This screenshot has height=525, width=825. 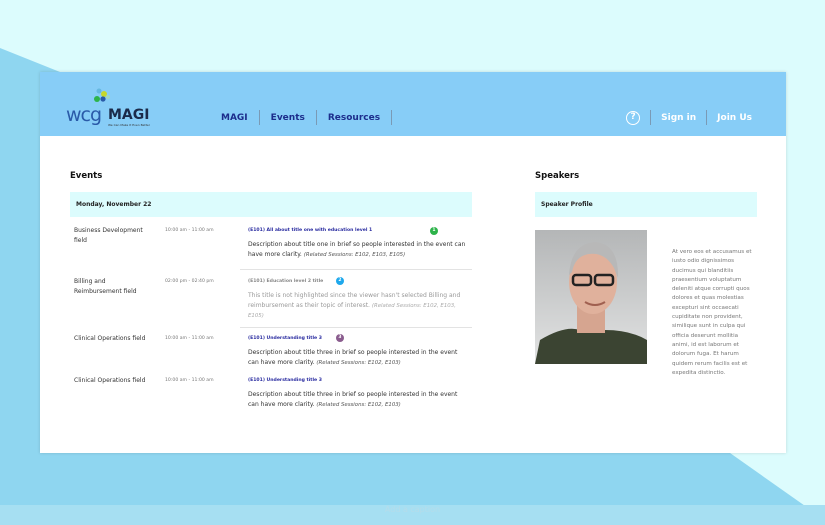 What do you see at coordinates (340, 338) in the screenshot?
I see `level-badge: 3` at bounding box center [340, 338].